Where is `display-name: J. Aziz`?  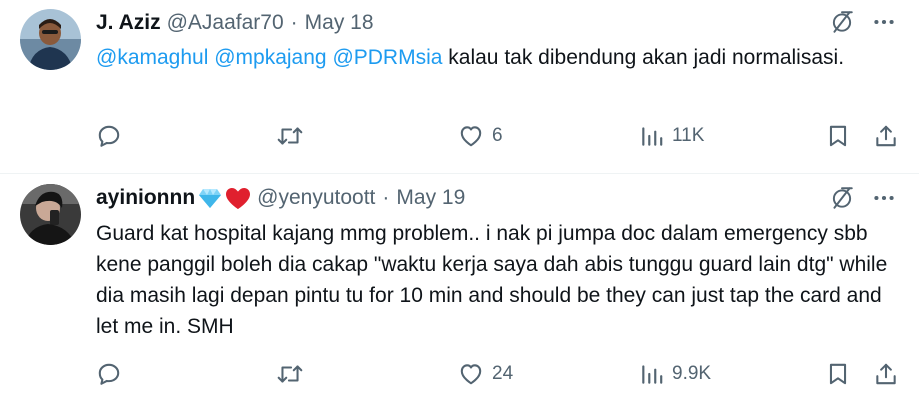
display-name: J. Aziz is located at coordinates (128, 23).